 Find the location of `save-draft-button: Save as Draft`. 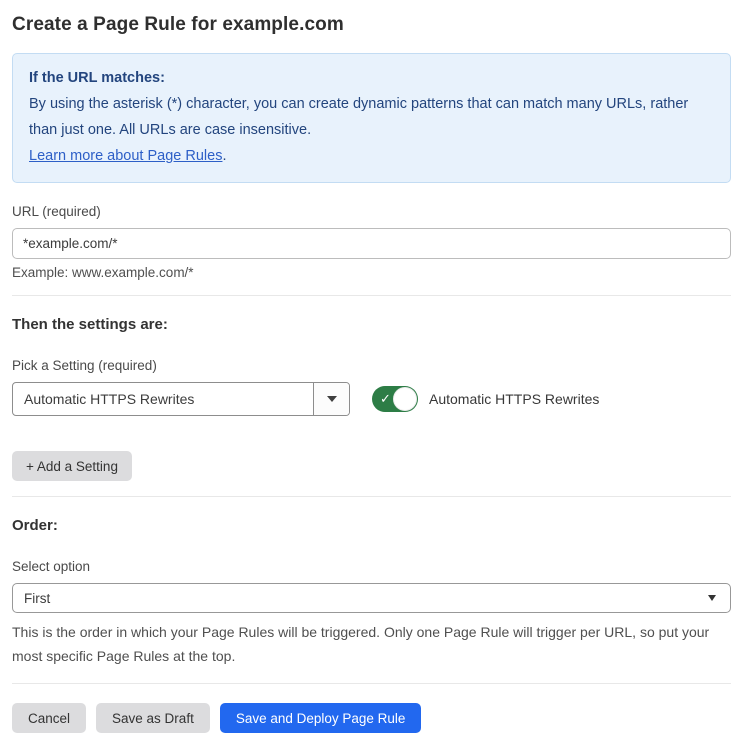

save-draft-button: Save as Draft is located at coordinates (153, 718).